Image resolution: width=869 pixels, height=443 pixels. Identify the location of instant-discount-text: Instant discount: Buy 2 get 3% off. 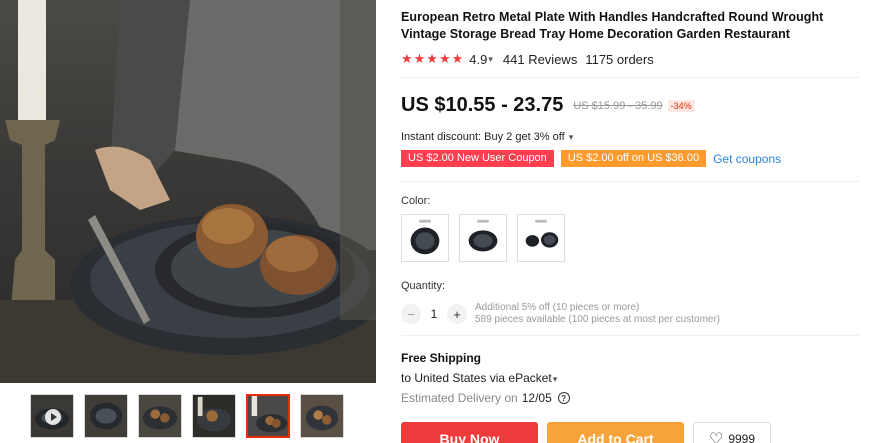
(483, 137).